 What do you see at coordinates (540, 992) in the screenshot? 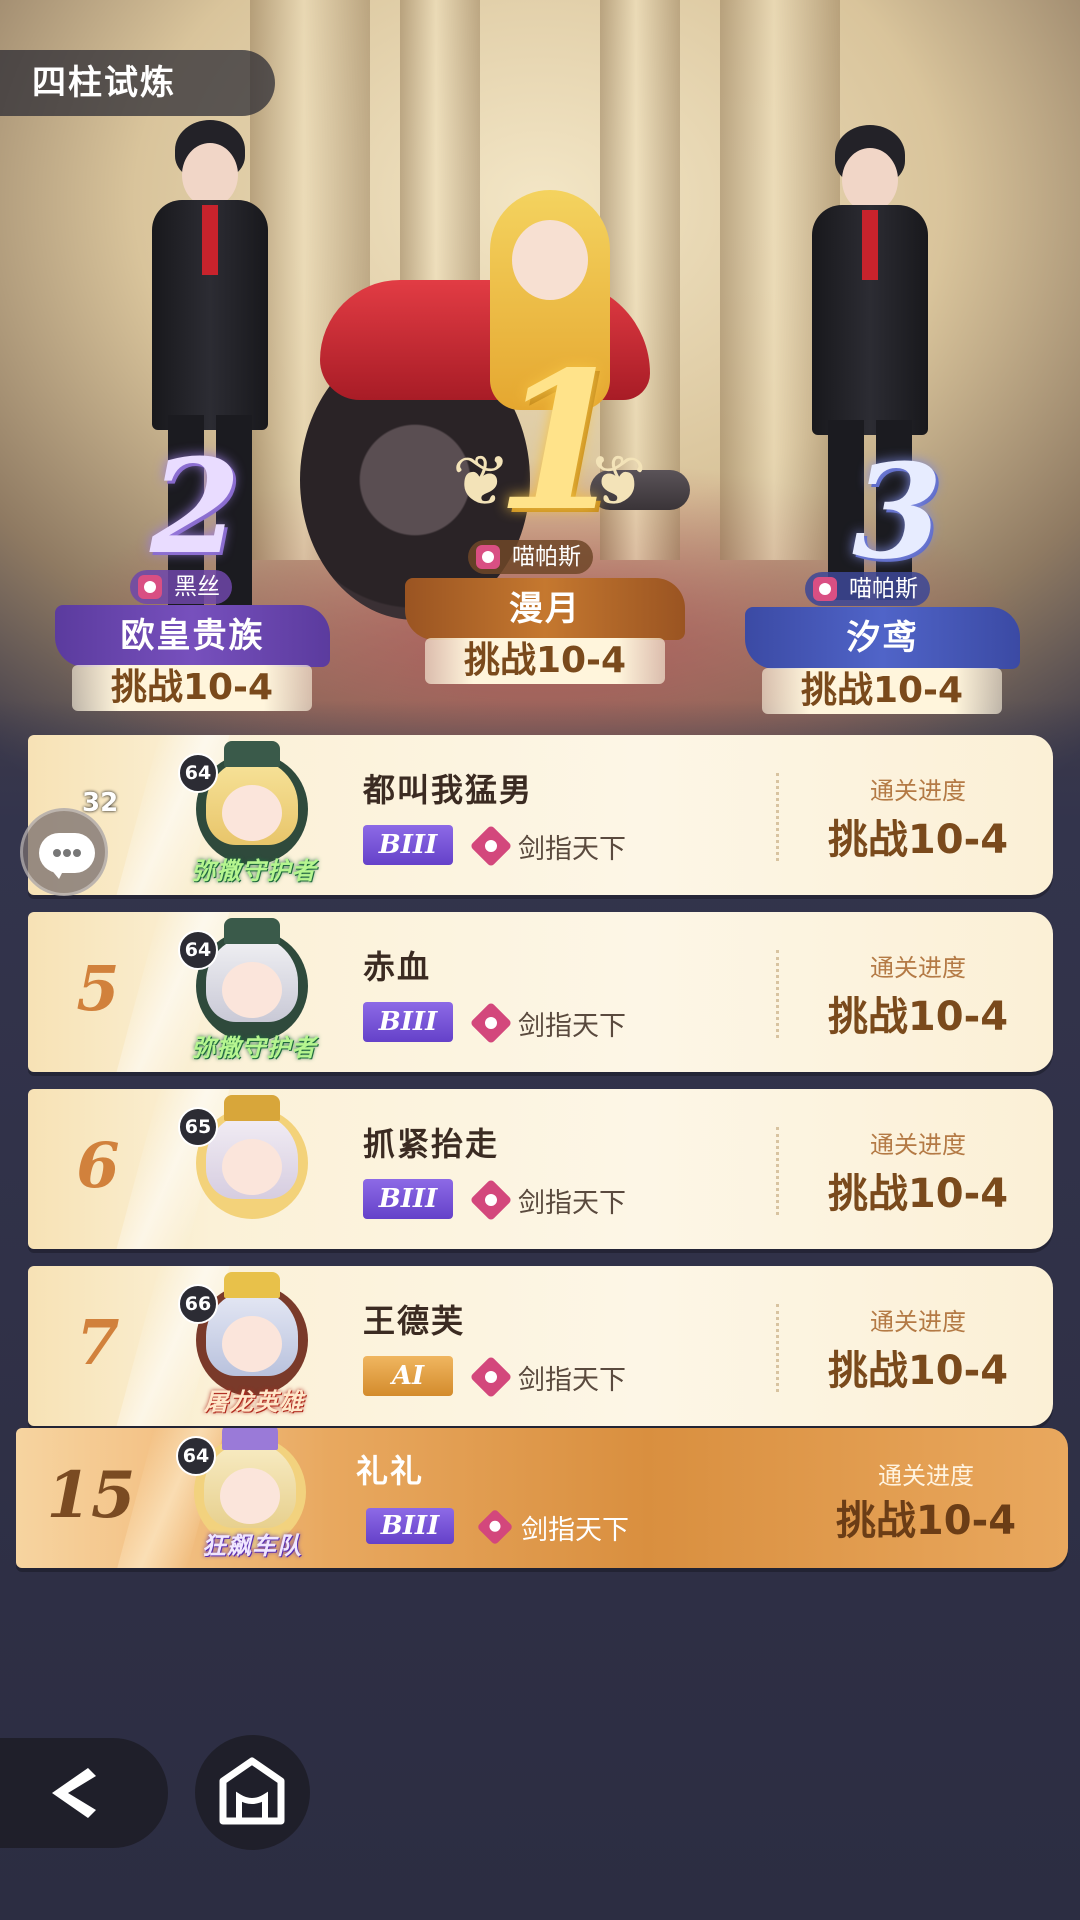
I see `ranking-row: 5 64 弥撒守护者 赤血 BIII 剑指天下 通关进度 挑战10-4` at bounding box center [540, 992].